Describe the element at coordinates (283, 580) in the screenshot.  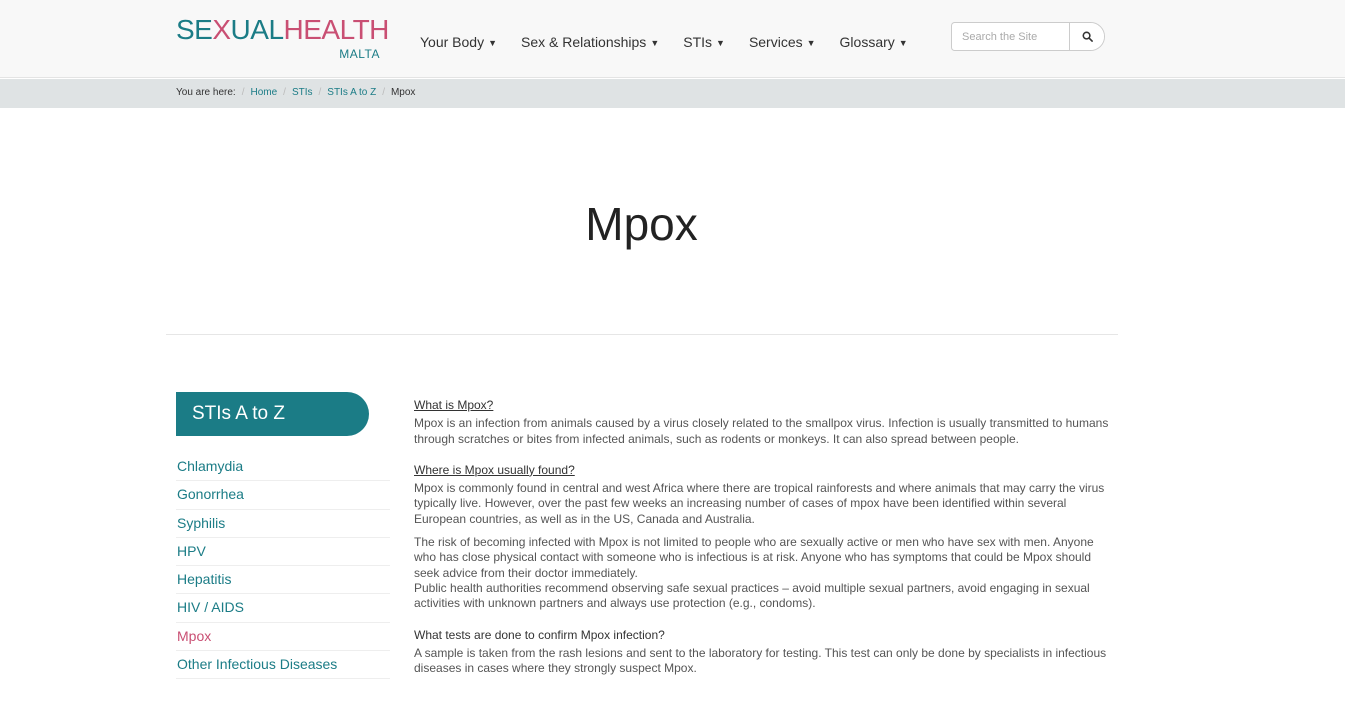
I see `sidebar-item-hepatitis: Hepatitis` at that location.